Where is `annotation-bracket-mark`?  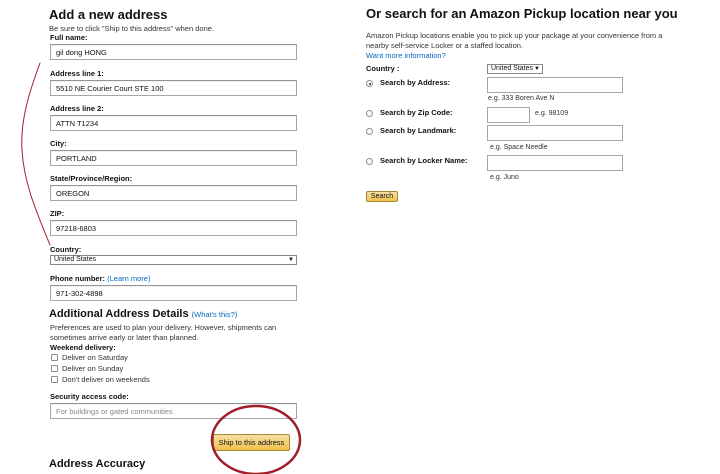 annotation-bracket-mark is located at coordinates (36, 154).